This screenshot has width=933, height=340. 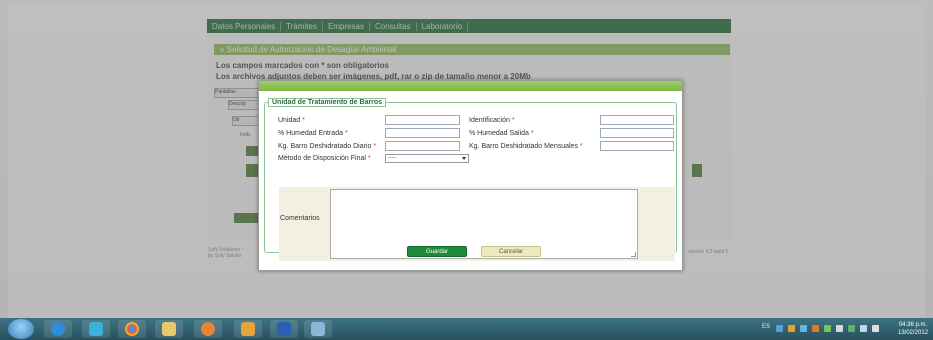 I want to click on media-player-icon, so click(x=208, y=329).